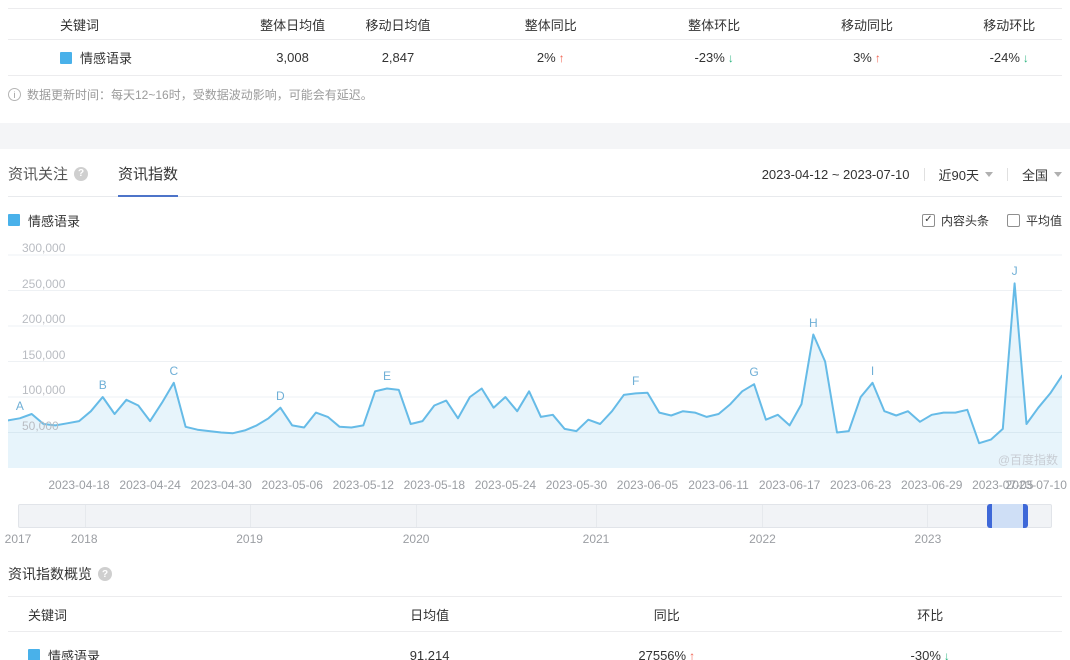  I want to click on x-axis-tick-label: 2023-06-29, so click(932, 485).